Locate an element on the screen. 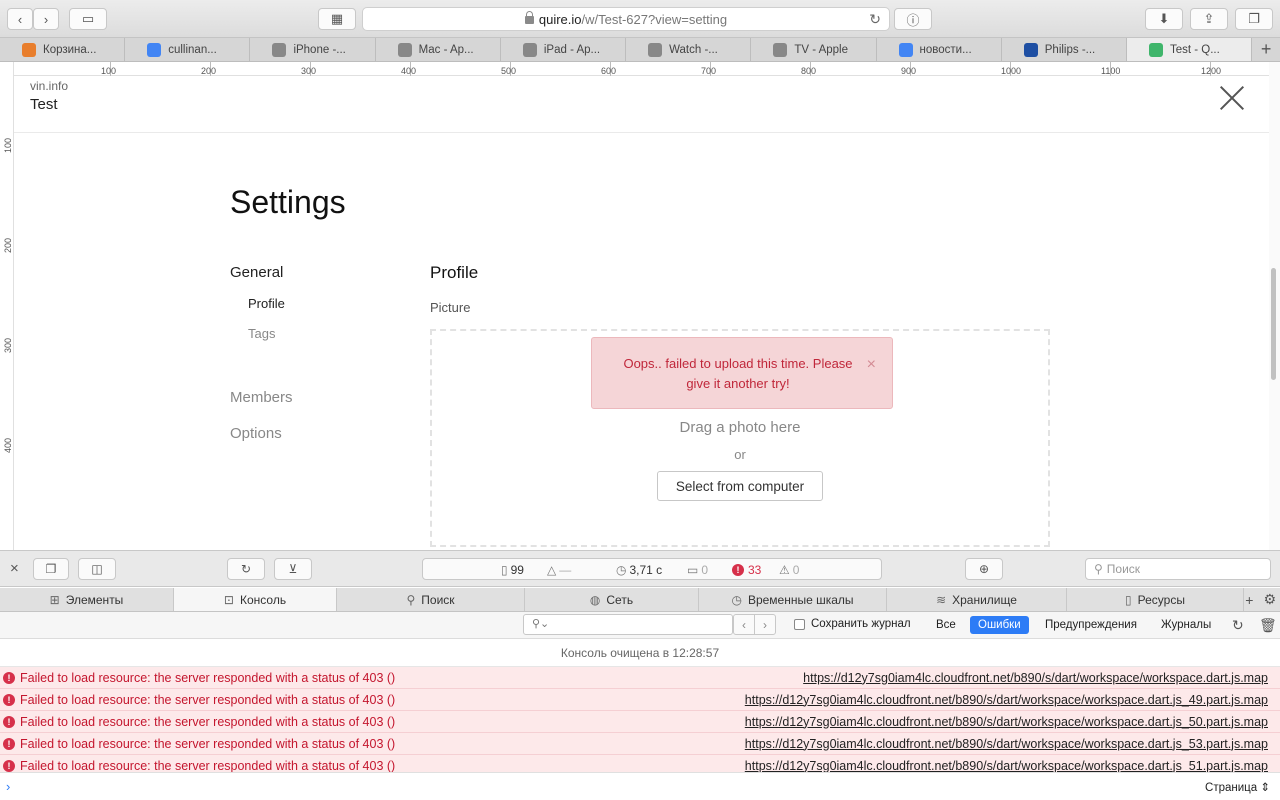 Image resolution: width=1280 pixels, height=800 pixels. execution-context-select: Страница ⇕ is located at coordinates (1237, 787).